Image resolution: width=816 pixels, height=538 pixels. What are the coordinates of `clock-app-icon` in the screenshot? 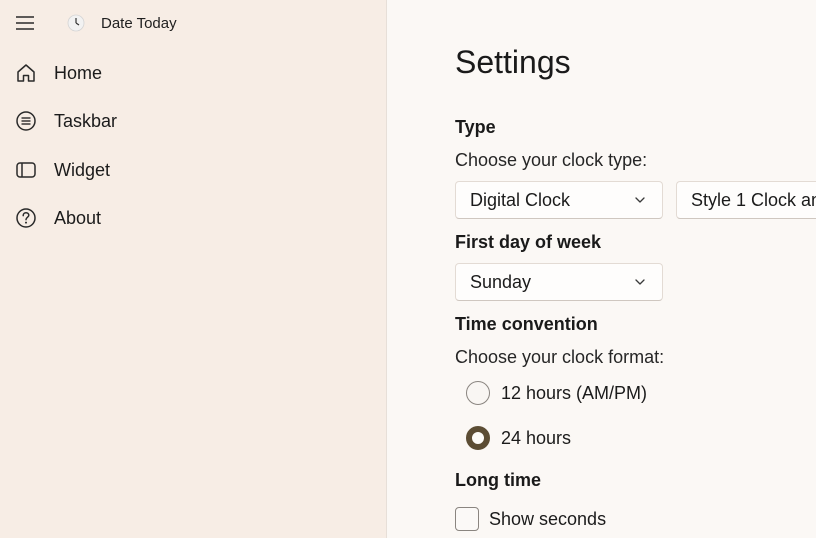 It's located at (76, 23).